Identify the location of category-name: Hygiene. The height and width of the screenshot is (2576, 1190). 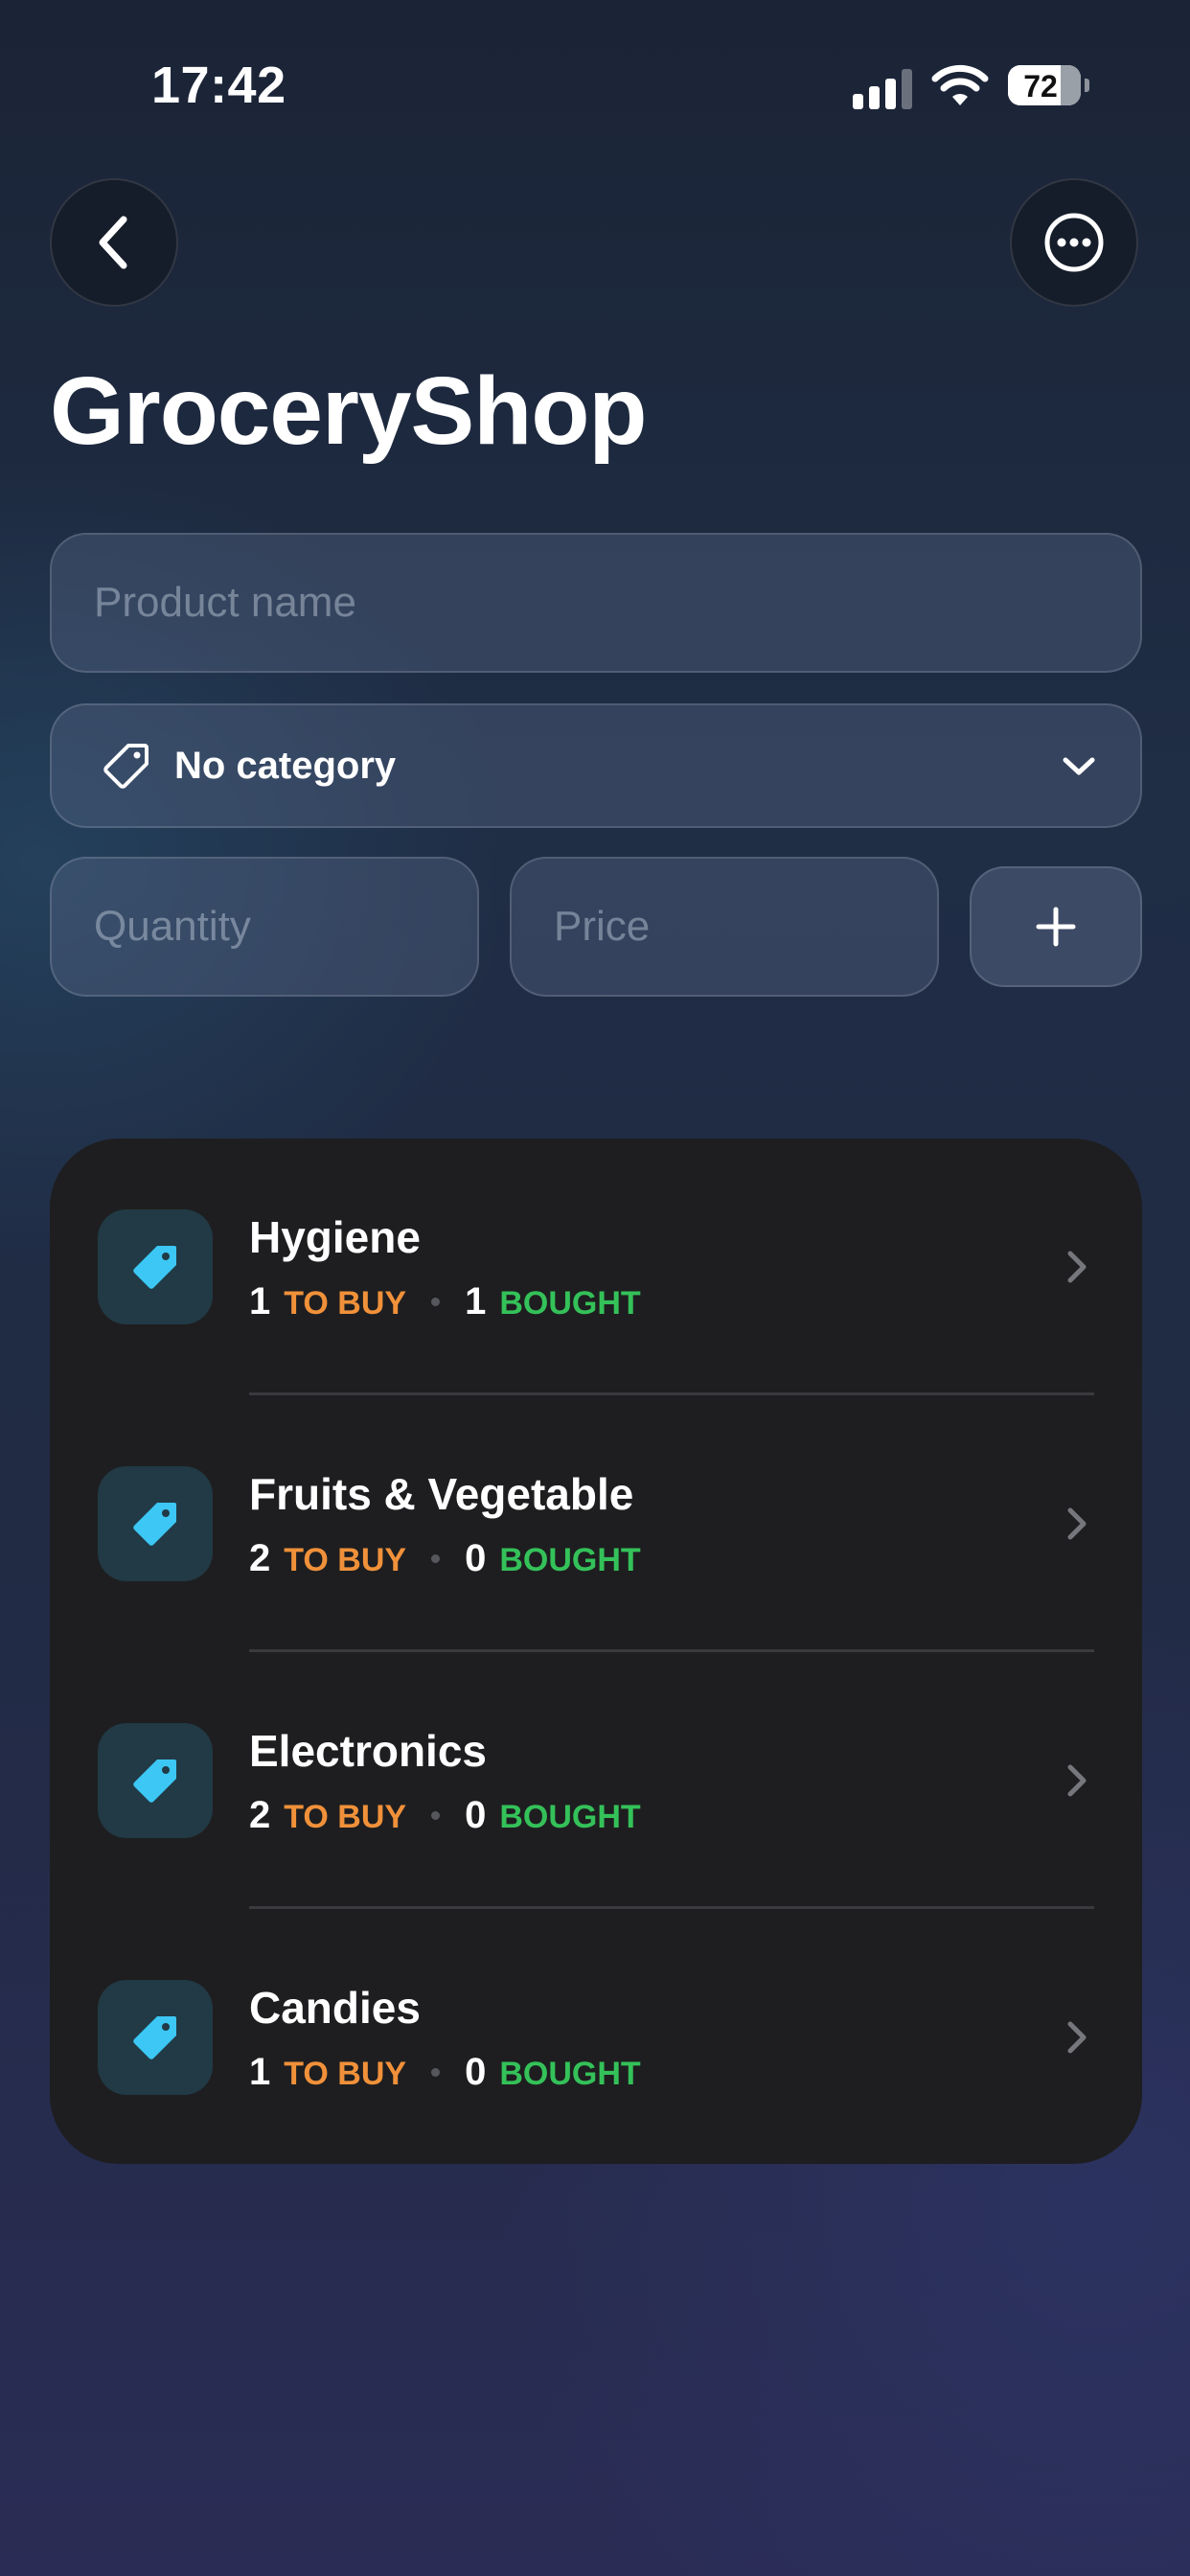
(335, 1237).